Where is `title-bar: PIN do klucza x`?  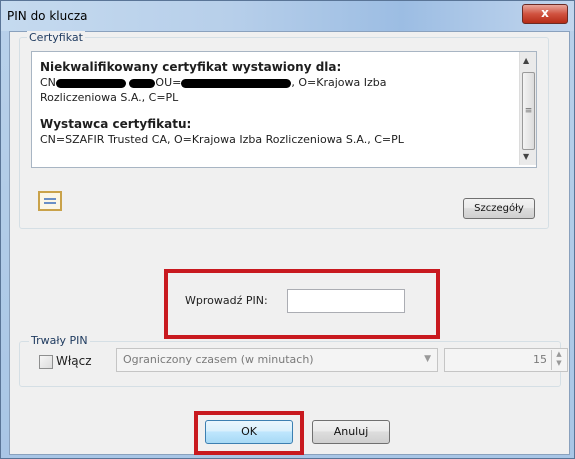 title-bar: PIN do klucza x is located at coordinates (287, 16).